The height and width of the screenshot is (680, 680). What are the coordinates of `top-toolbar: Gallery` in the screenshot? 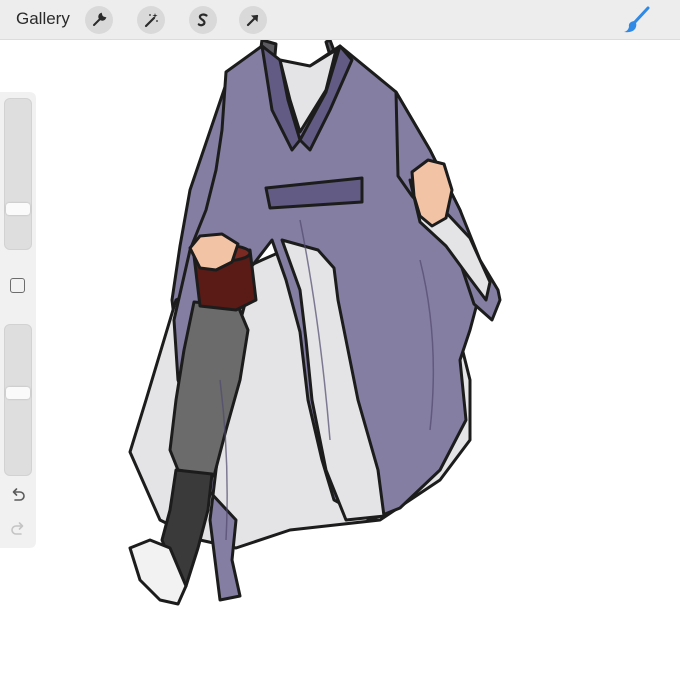 It's located at (340, 20).